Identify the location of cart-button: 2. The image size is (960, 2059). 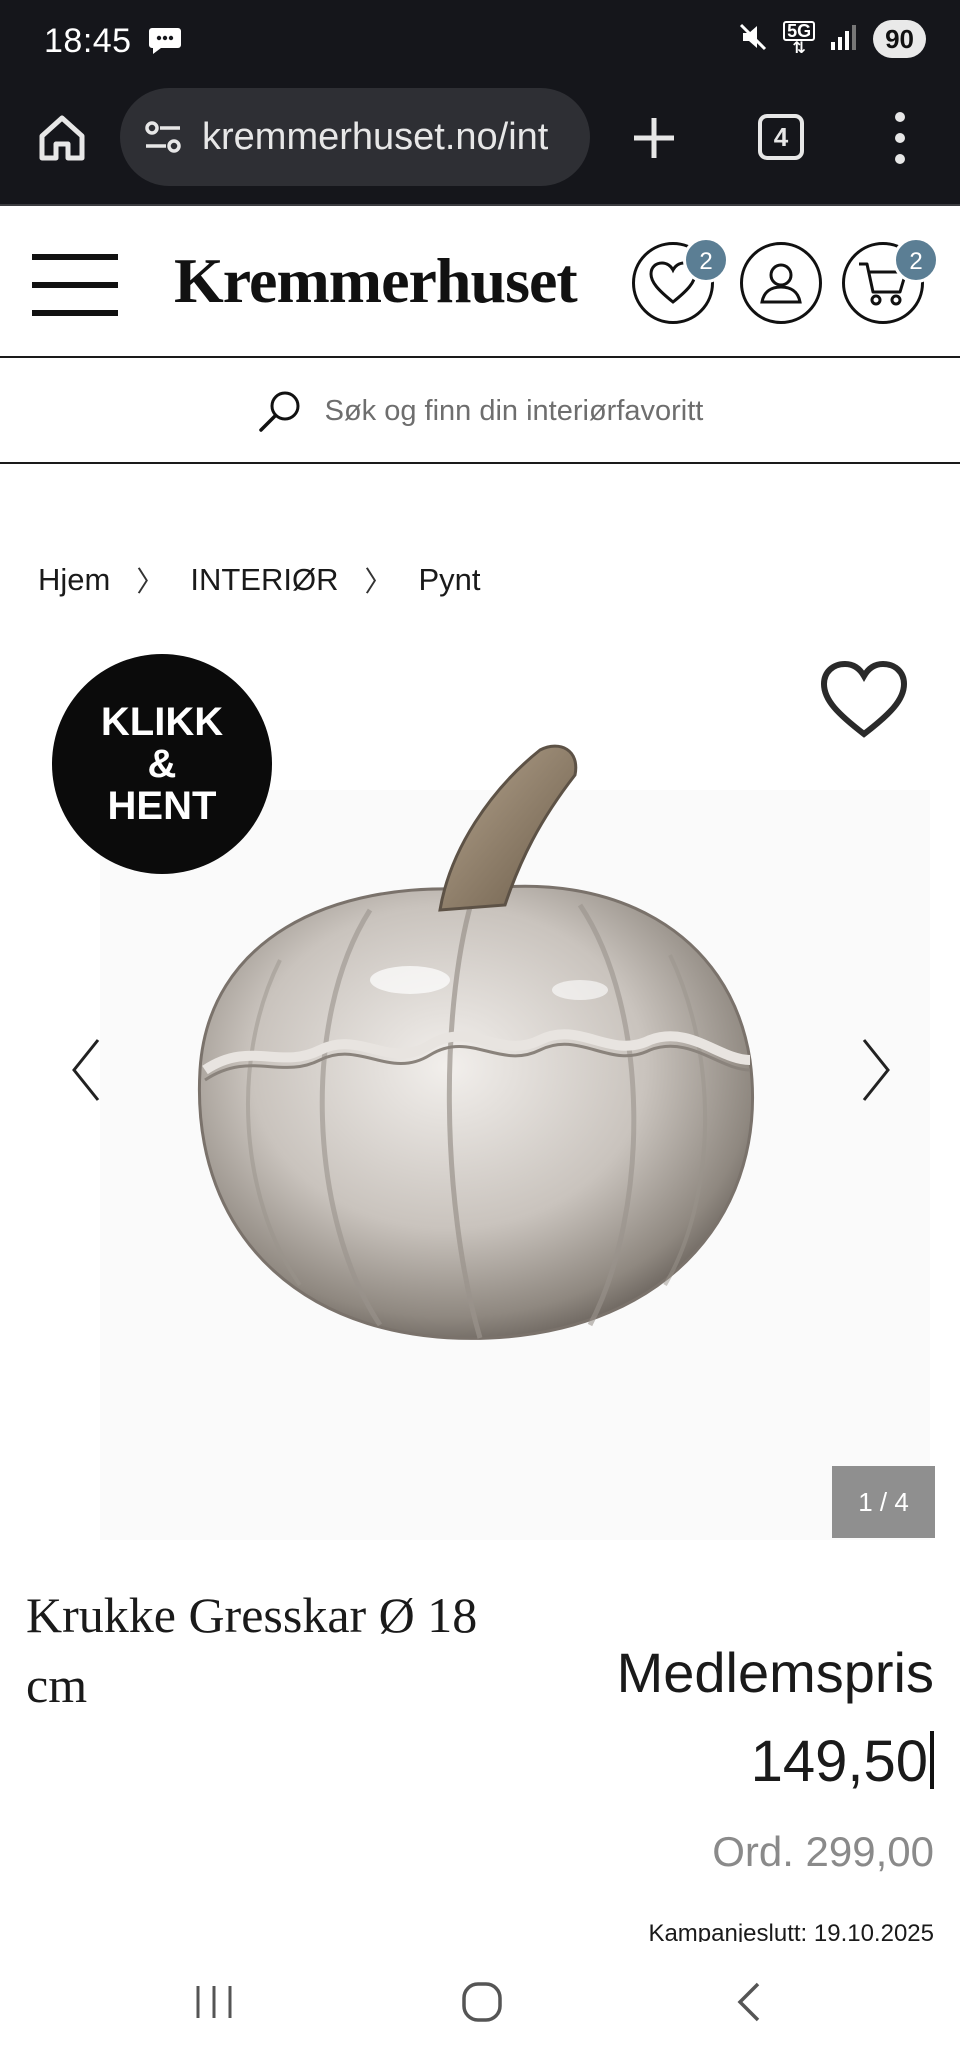
(890, 280).